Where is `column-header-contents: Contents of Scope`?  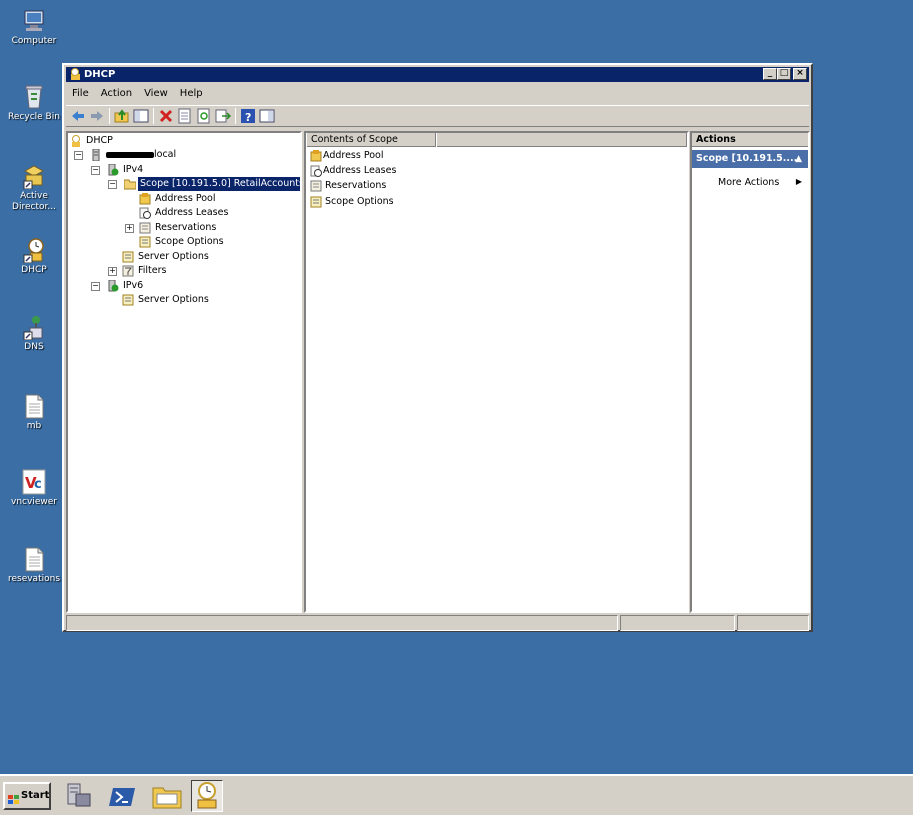
column-header-contents: Contents of Scope is located at coordinates (371, 140).